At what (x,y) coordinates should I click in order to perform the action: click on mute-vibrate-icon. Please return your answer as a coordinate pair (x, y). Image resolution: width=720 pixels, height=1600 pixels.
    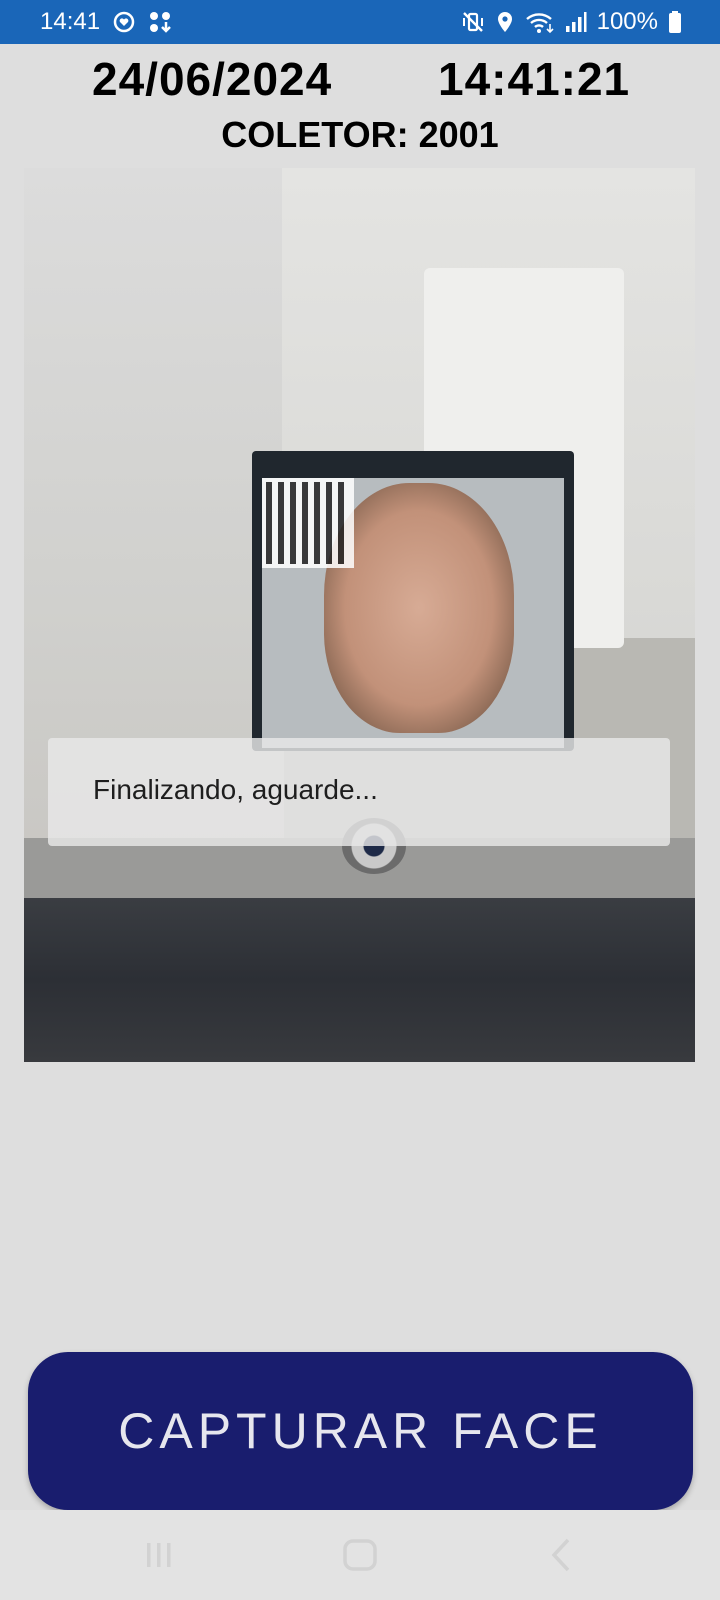
    Looking at the image, I should click on (473, 22).